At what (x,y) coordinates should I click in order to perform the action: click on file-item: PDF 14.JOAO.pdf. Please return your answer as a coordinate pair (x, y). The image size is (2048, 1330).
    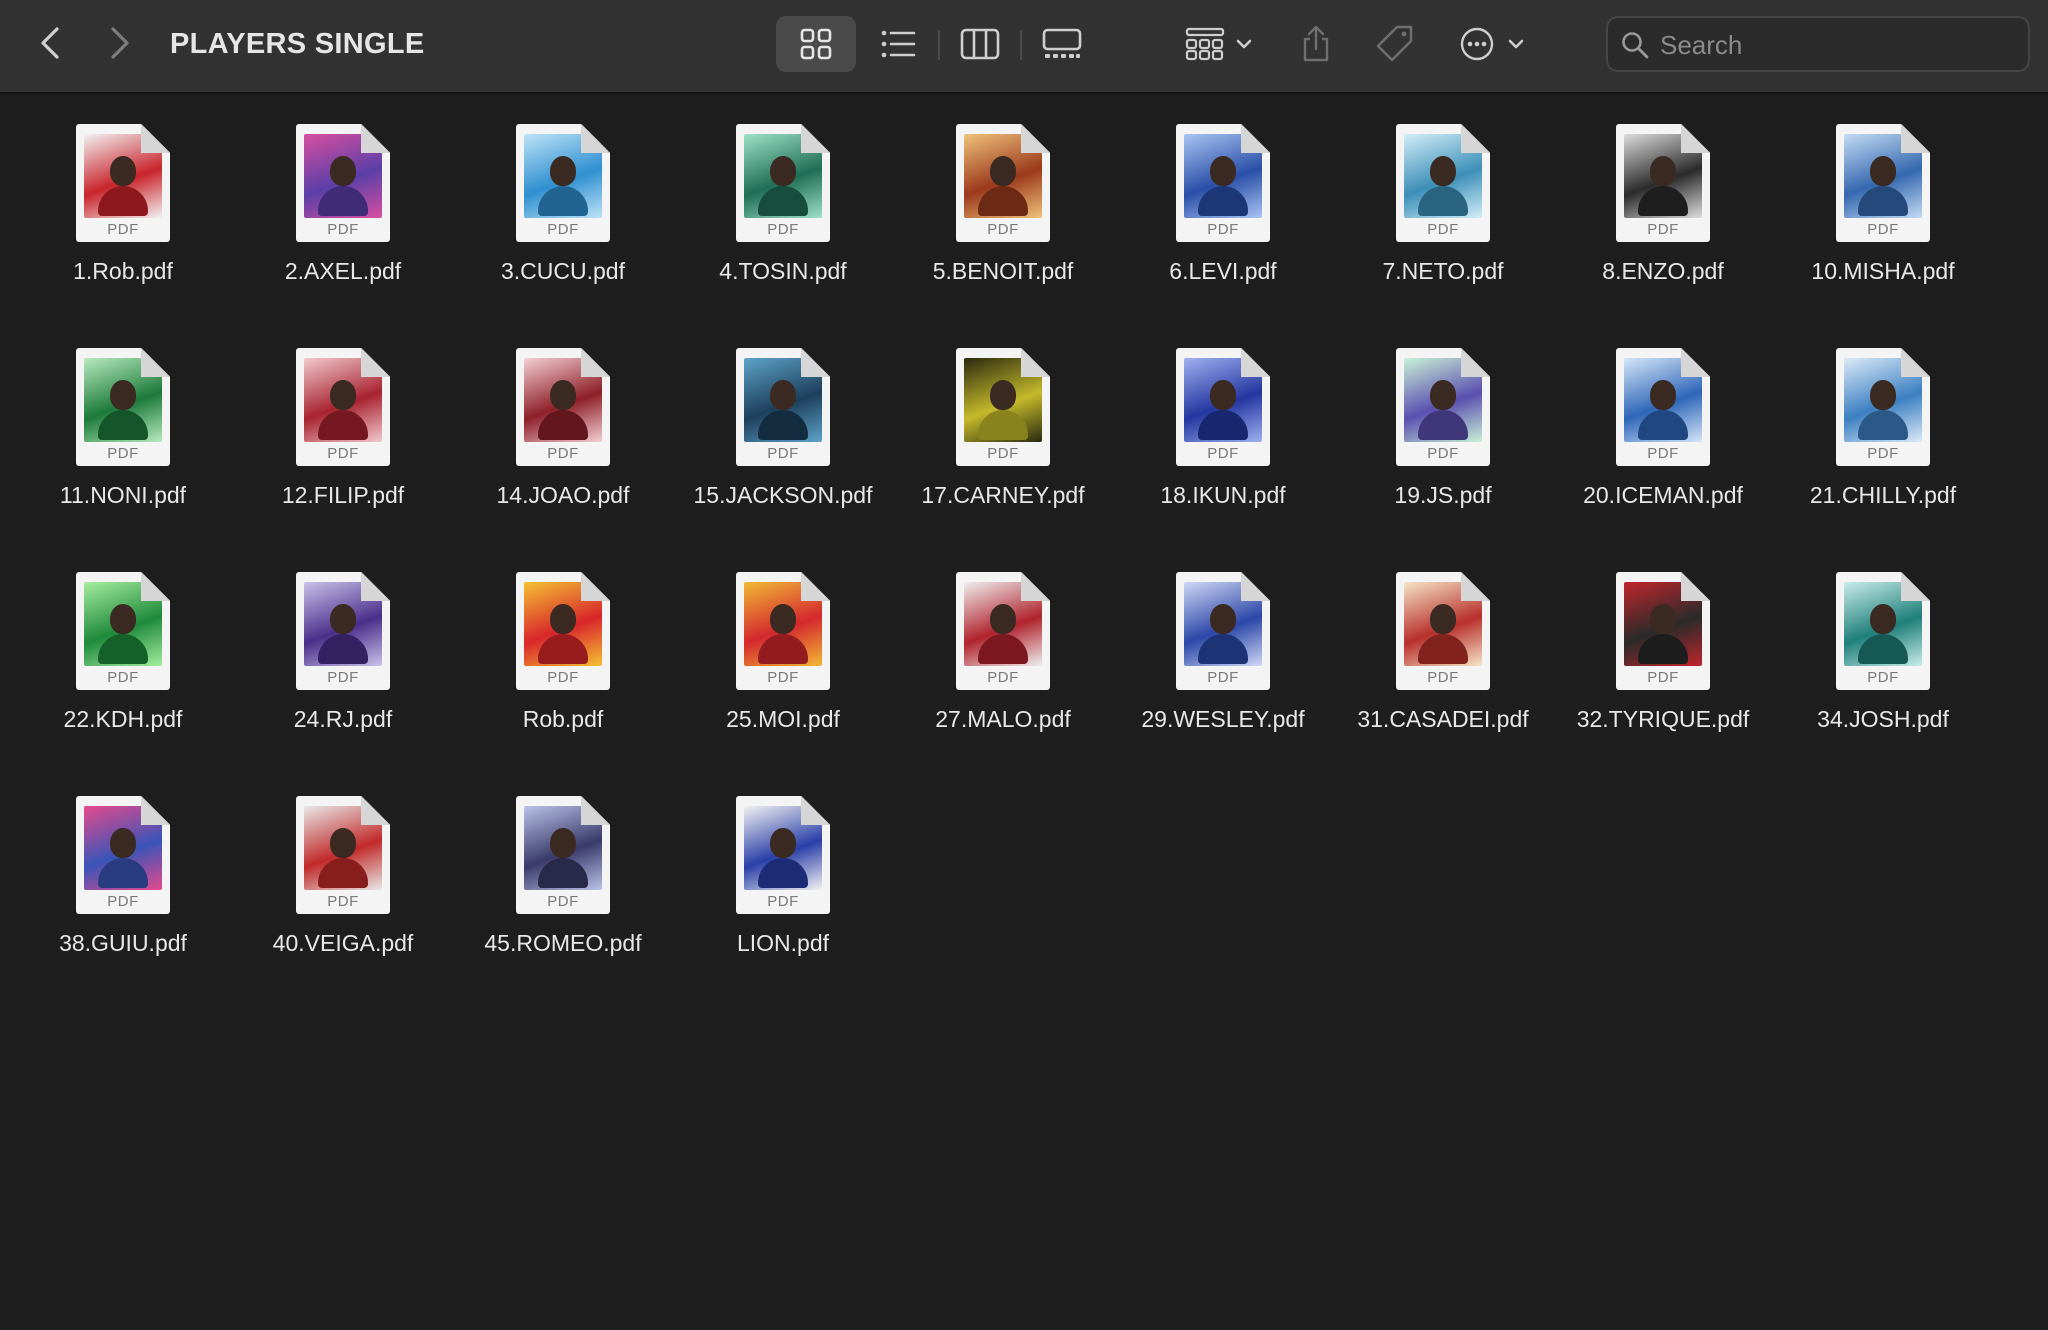
    Looking at the image, I should click on (563, 423).